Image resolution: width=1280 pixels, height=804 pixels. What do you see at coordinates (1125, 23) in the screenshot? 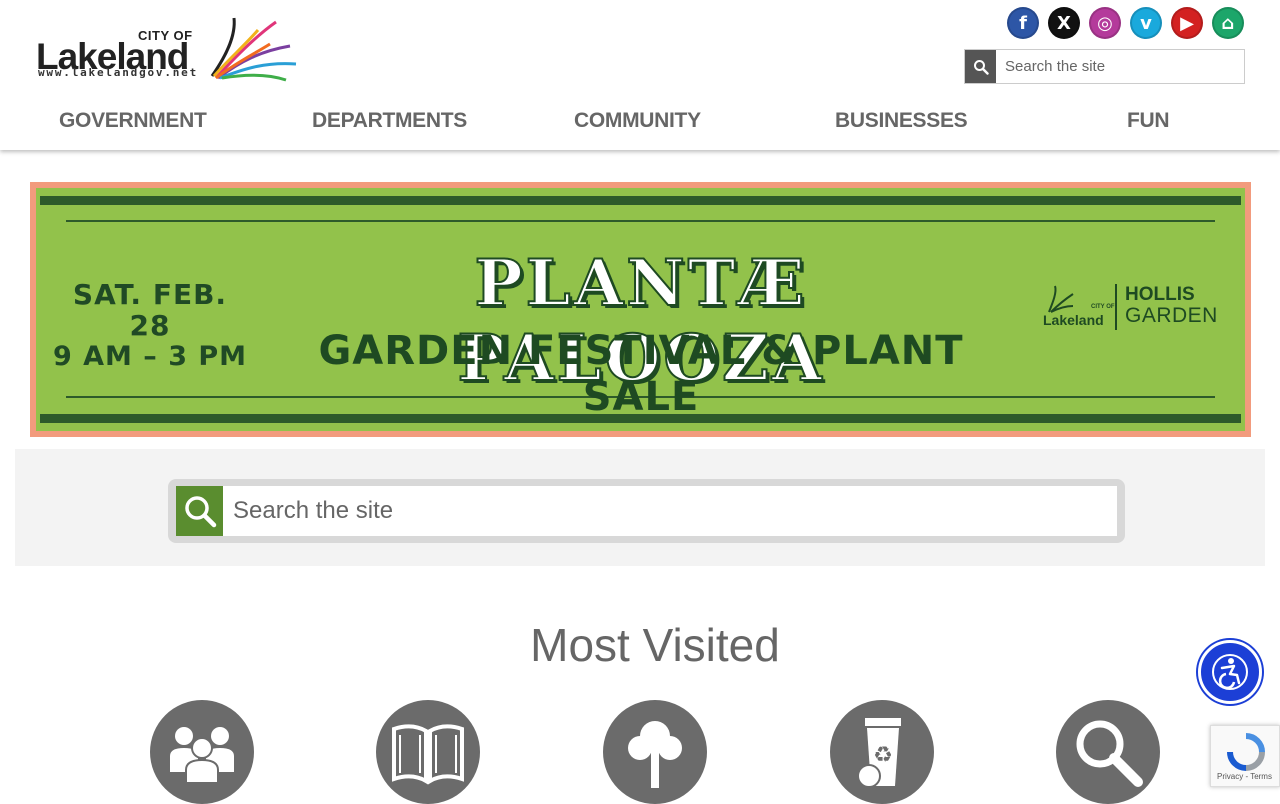
I see `social-links: f X ◎ v ▶ ⌂` at bounding box center [1125, 23].